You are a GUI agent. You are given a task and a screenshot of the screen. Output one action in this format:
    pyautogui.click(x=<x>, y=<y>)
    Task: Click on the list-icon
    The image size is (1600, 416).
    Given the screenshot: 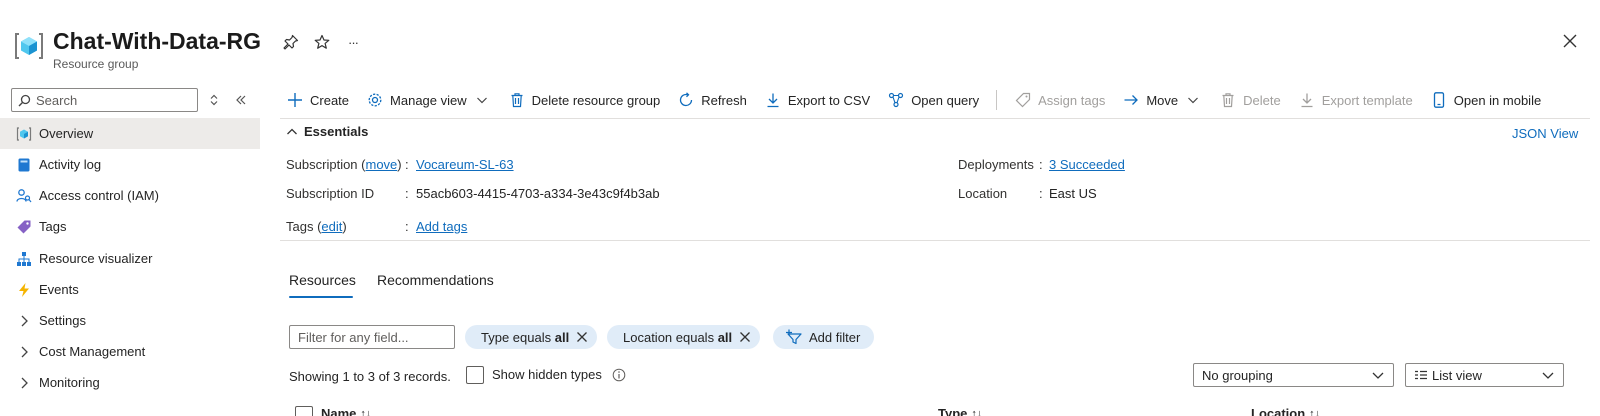 What is the action you would take?
    pyautogui.click(x=1421, y=375)
    